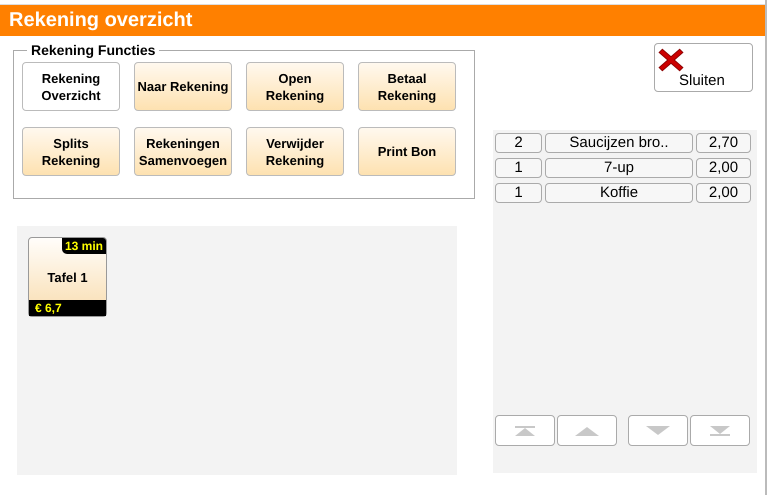 The image size is (767, 495). I want to click on close-icon, so click(671, 60).